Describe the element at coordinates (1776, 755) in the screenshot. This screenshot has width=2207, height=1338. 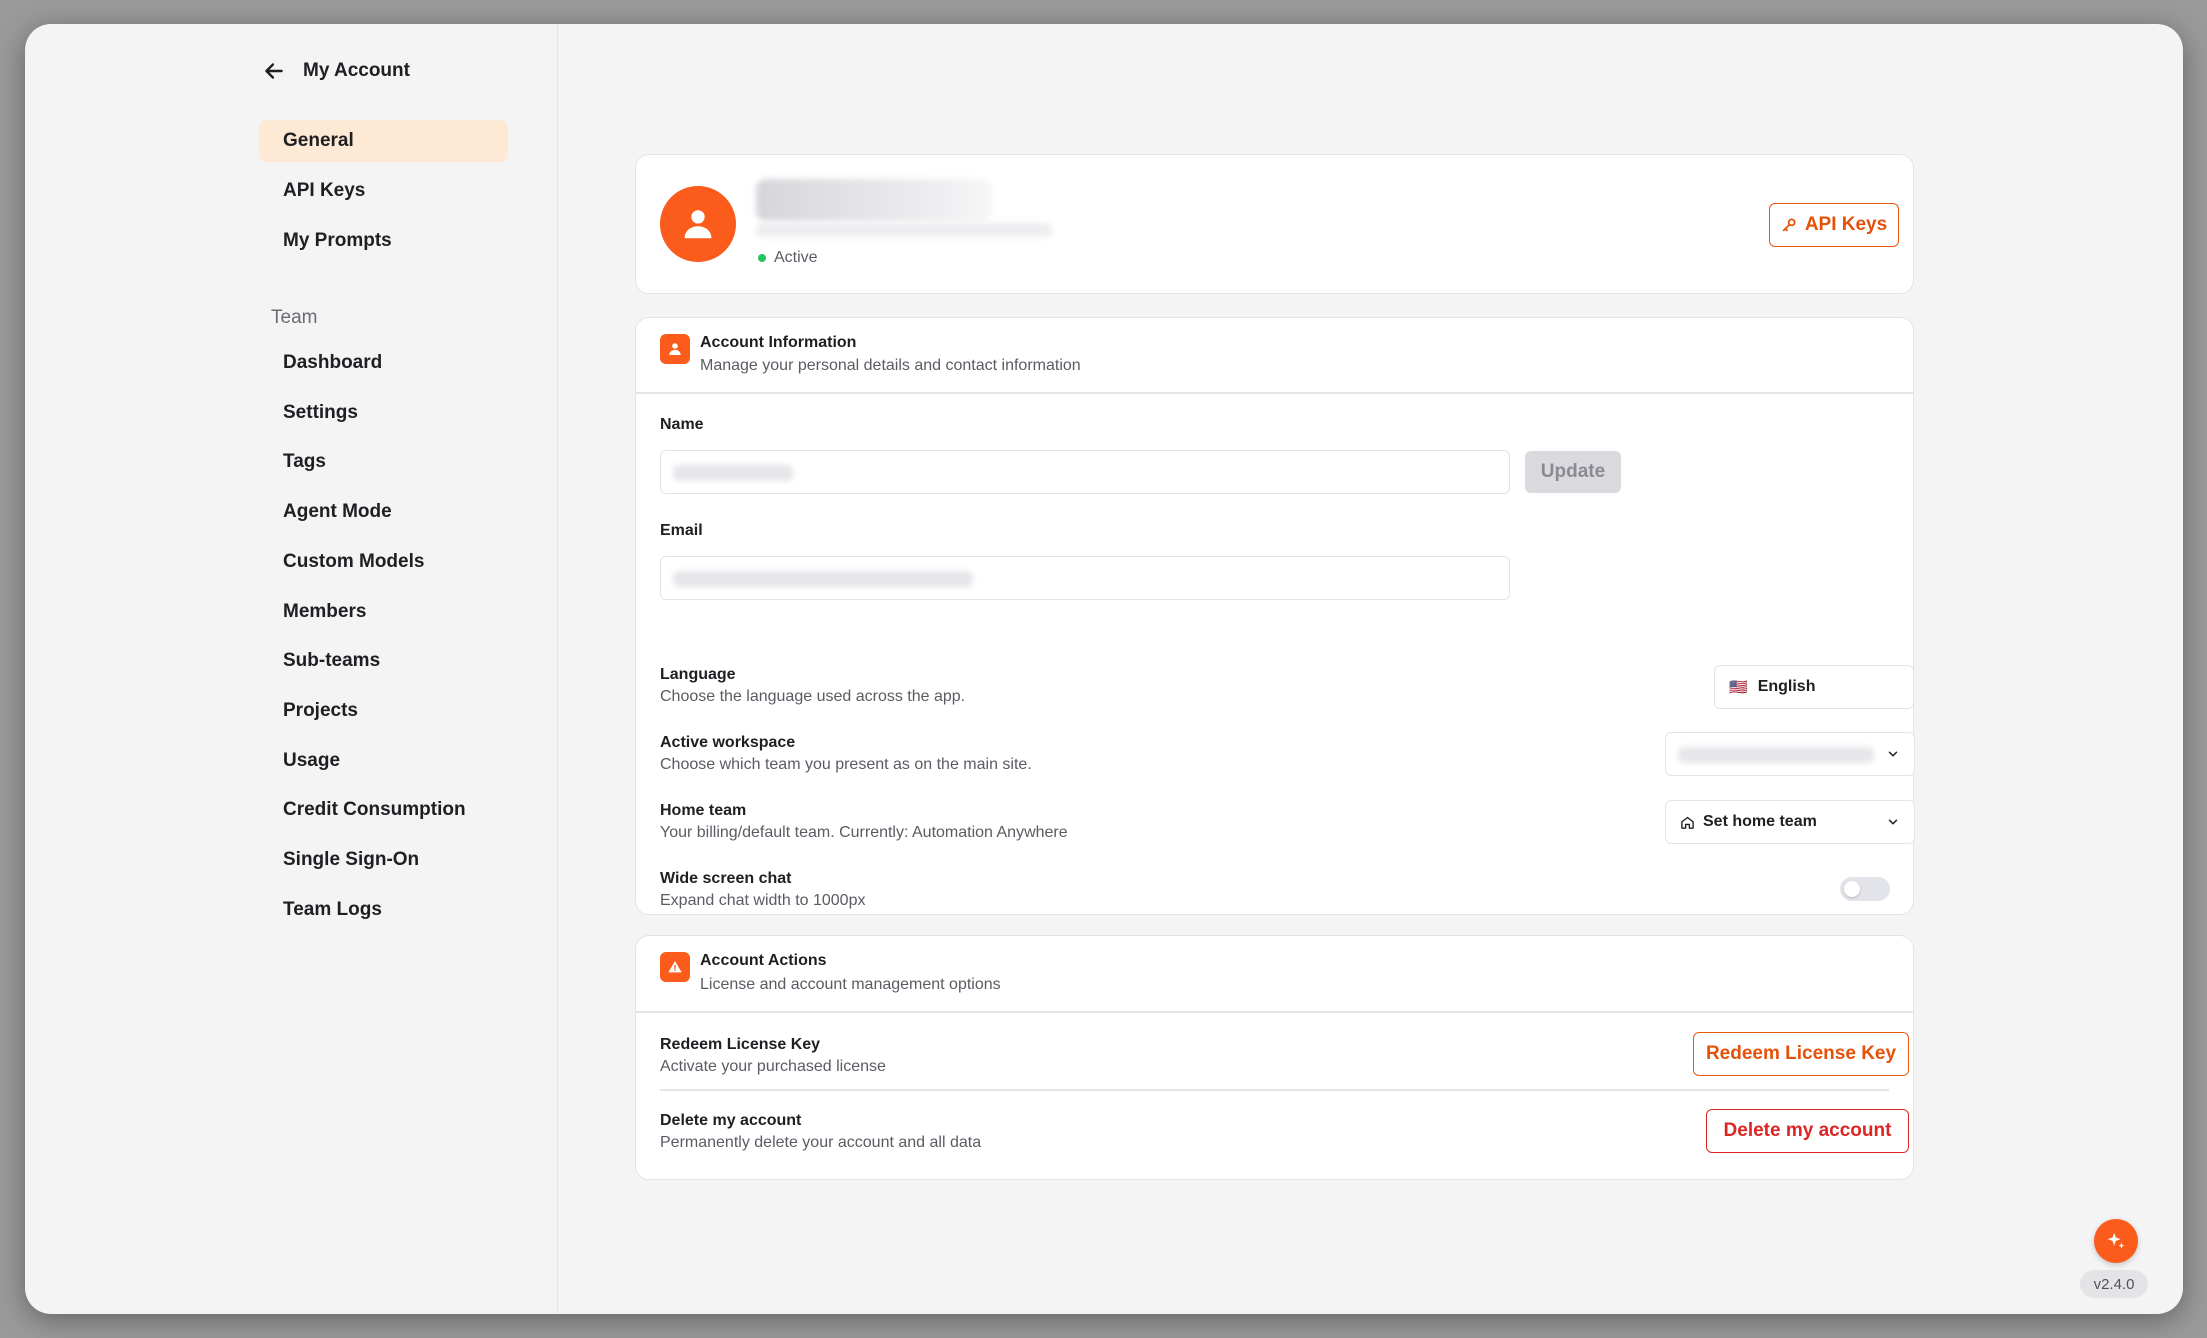
I see `workspace-value-redacted` at that location.